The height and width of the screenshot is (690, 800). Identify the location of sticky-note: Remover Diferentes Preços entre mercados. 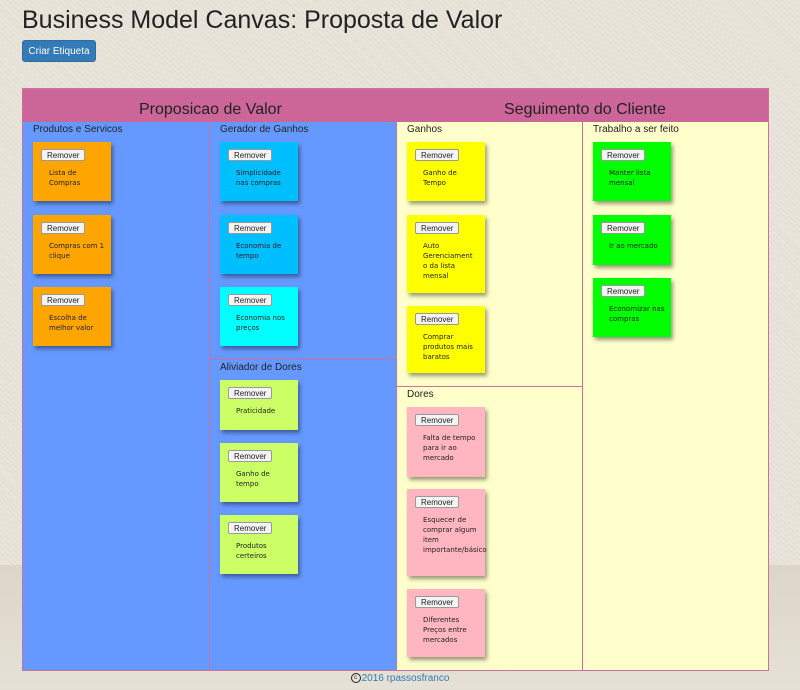
(446, 623).